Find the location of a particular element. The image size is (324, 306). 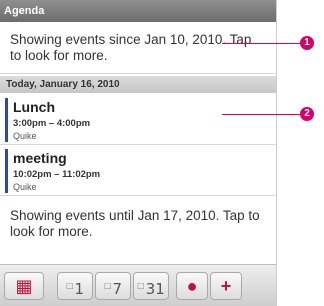

month-view-icon: □31 is located at coordinates (151, 289).